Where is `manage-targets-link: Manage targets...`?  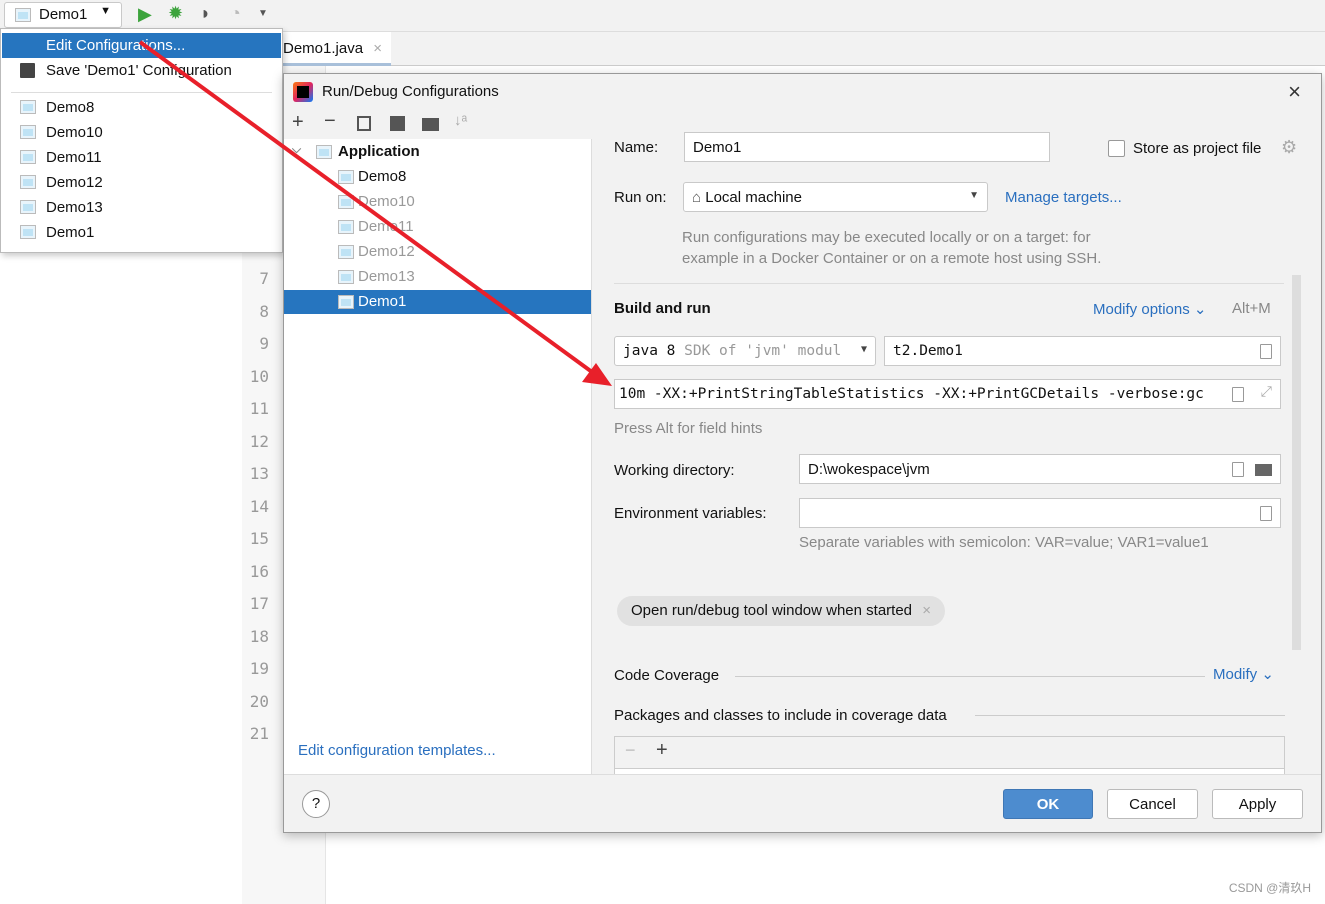 manage-targets-link: Manage targets... is located at coordinates (1063, 197).